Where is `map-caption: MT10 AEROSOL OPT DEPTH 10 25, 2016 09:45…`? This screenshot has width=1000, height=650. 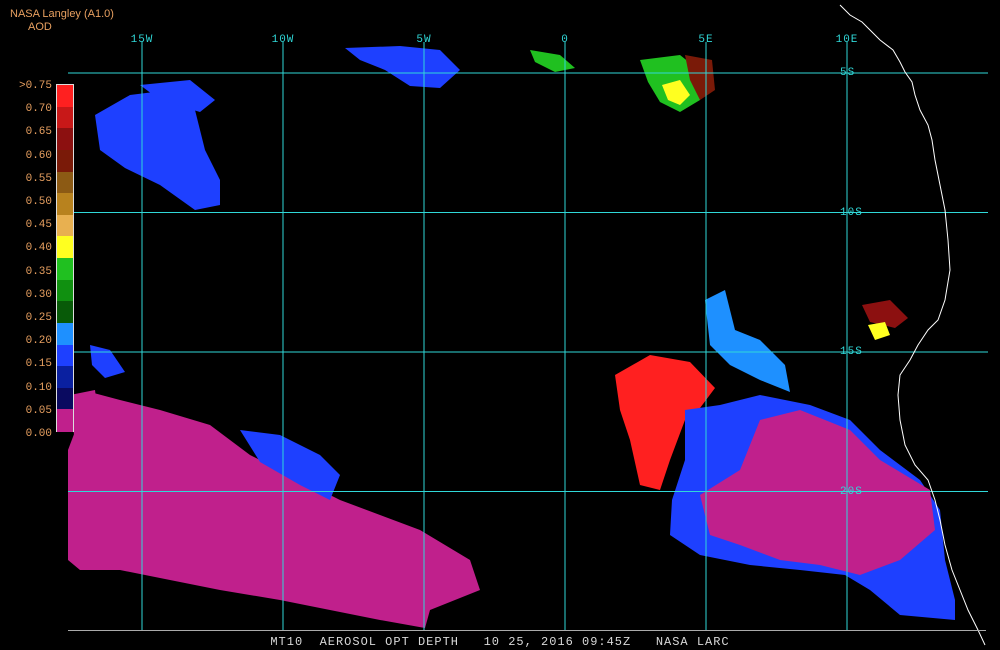
map-caption: MT10 AEROSOL OPT DEPTH 10 25, 2016 09:45… is located at coordinates (500, 642).